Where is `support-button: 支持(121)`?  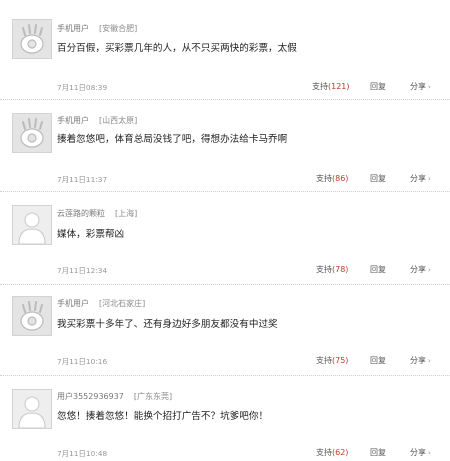 support-button: 支持(121) is located at coordinates (331, 86).